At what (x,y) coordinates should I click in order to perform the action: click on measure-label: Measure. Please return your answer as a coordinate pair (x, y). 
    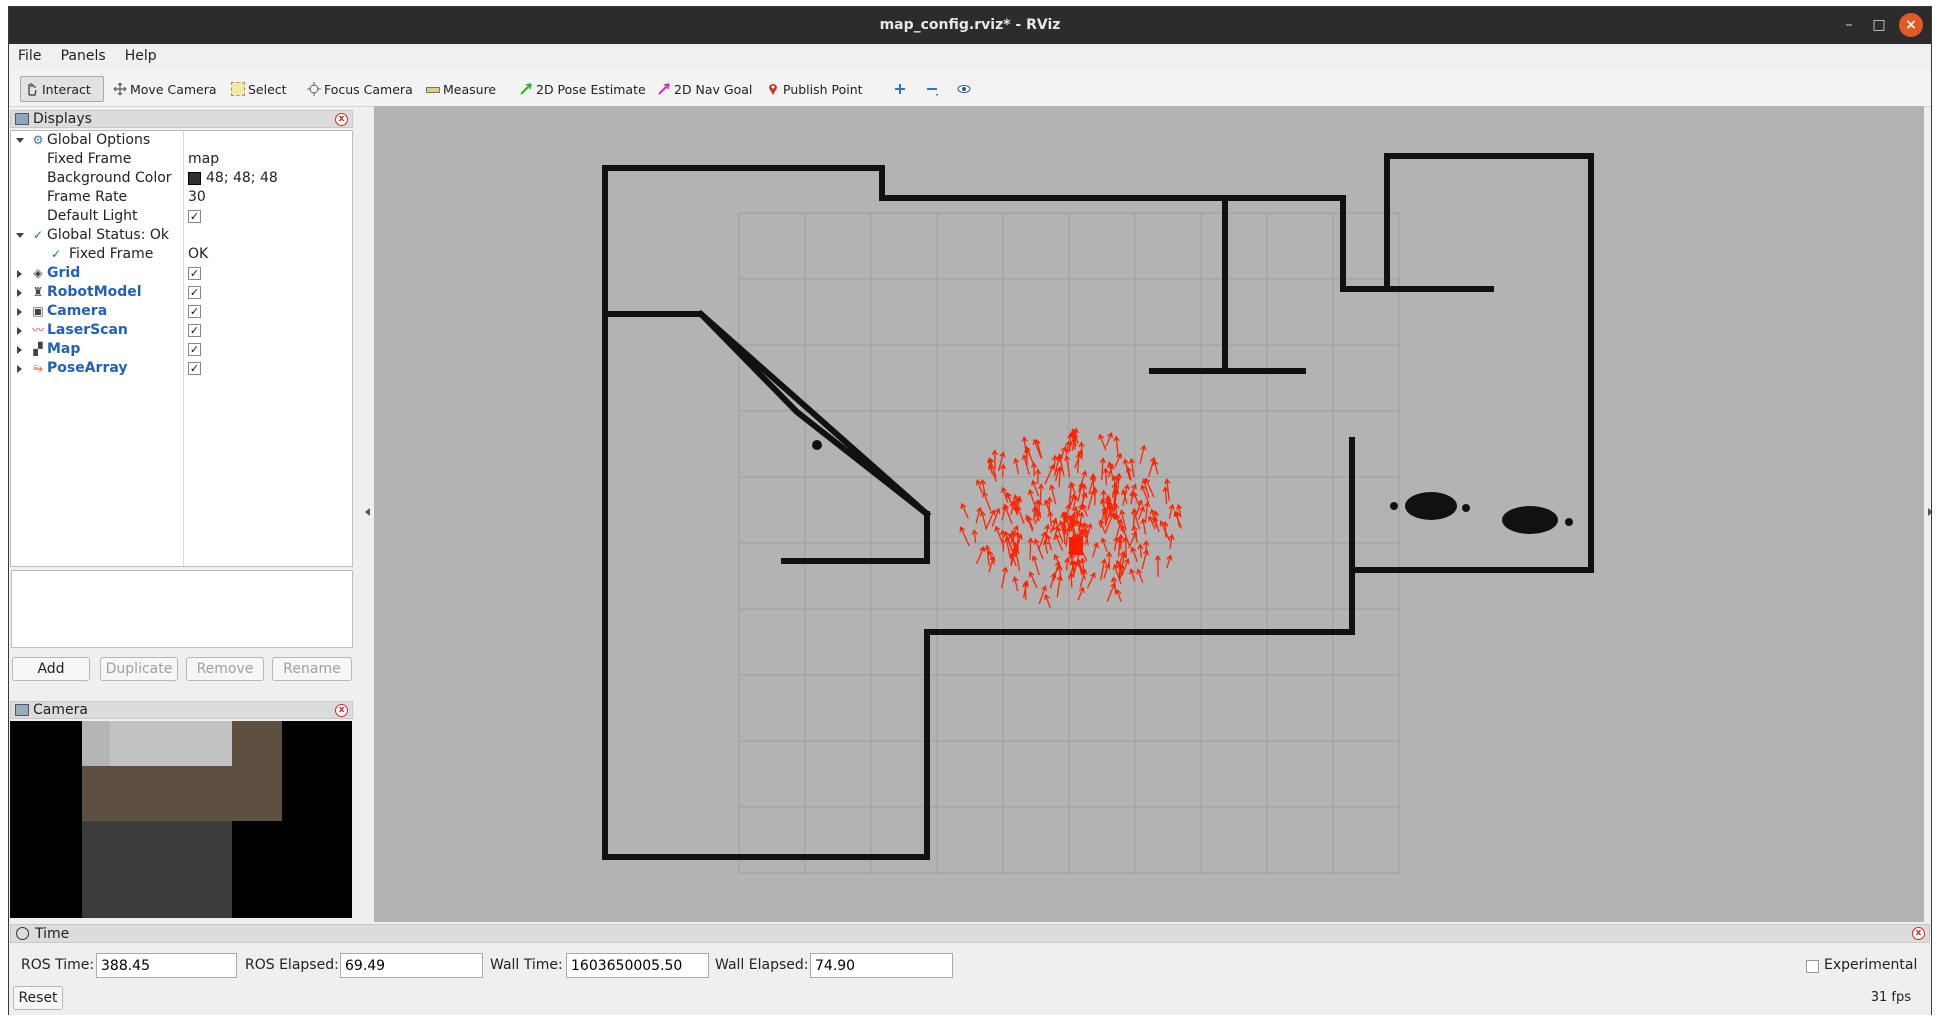
    Looking at the image, I should click on (470, 89).